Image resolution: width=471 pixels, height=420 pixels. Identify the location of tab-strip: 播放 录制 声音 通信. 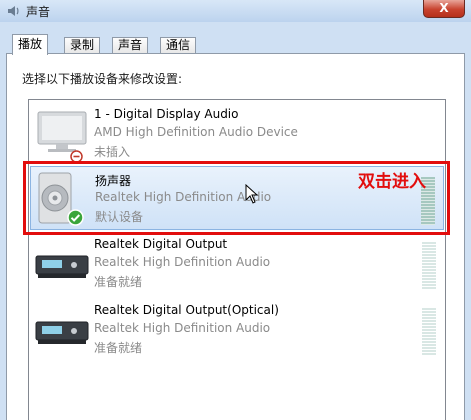
(235, 44).